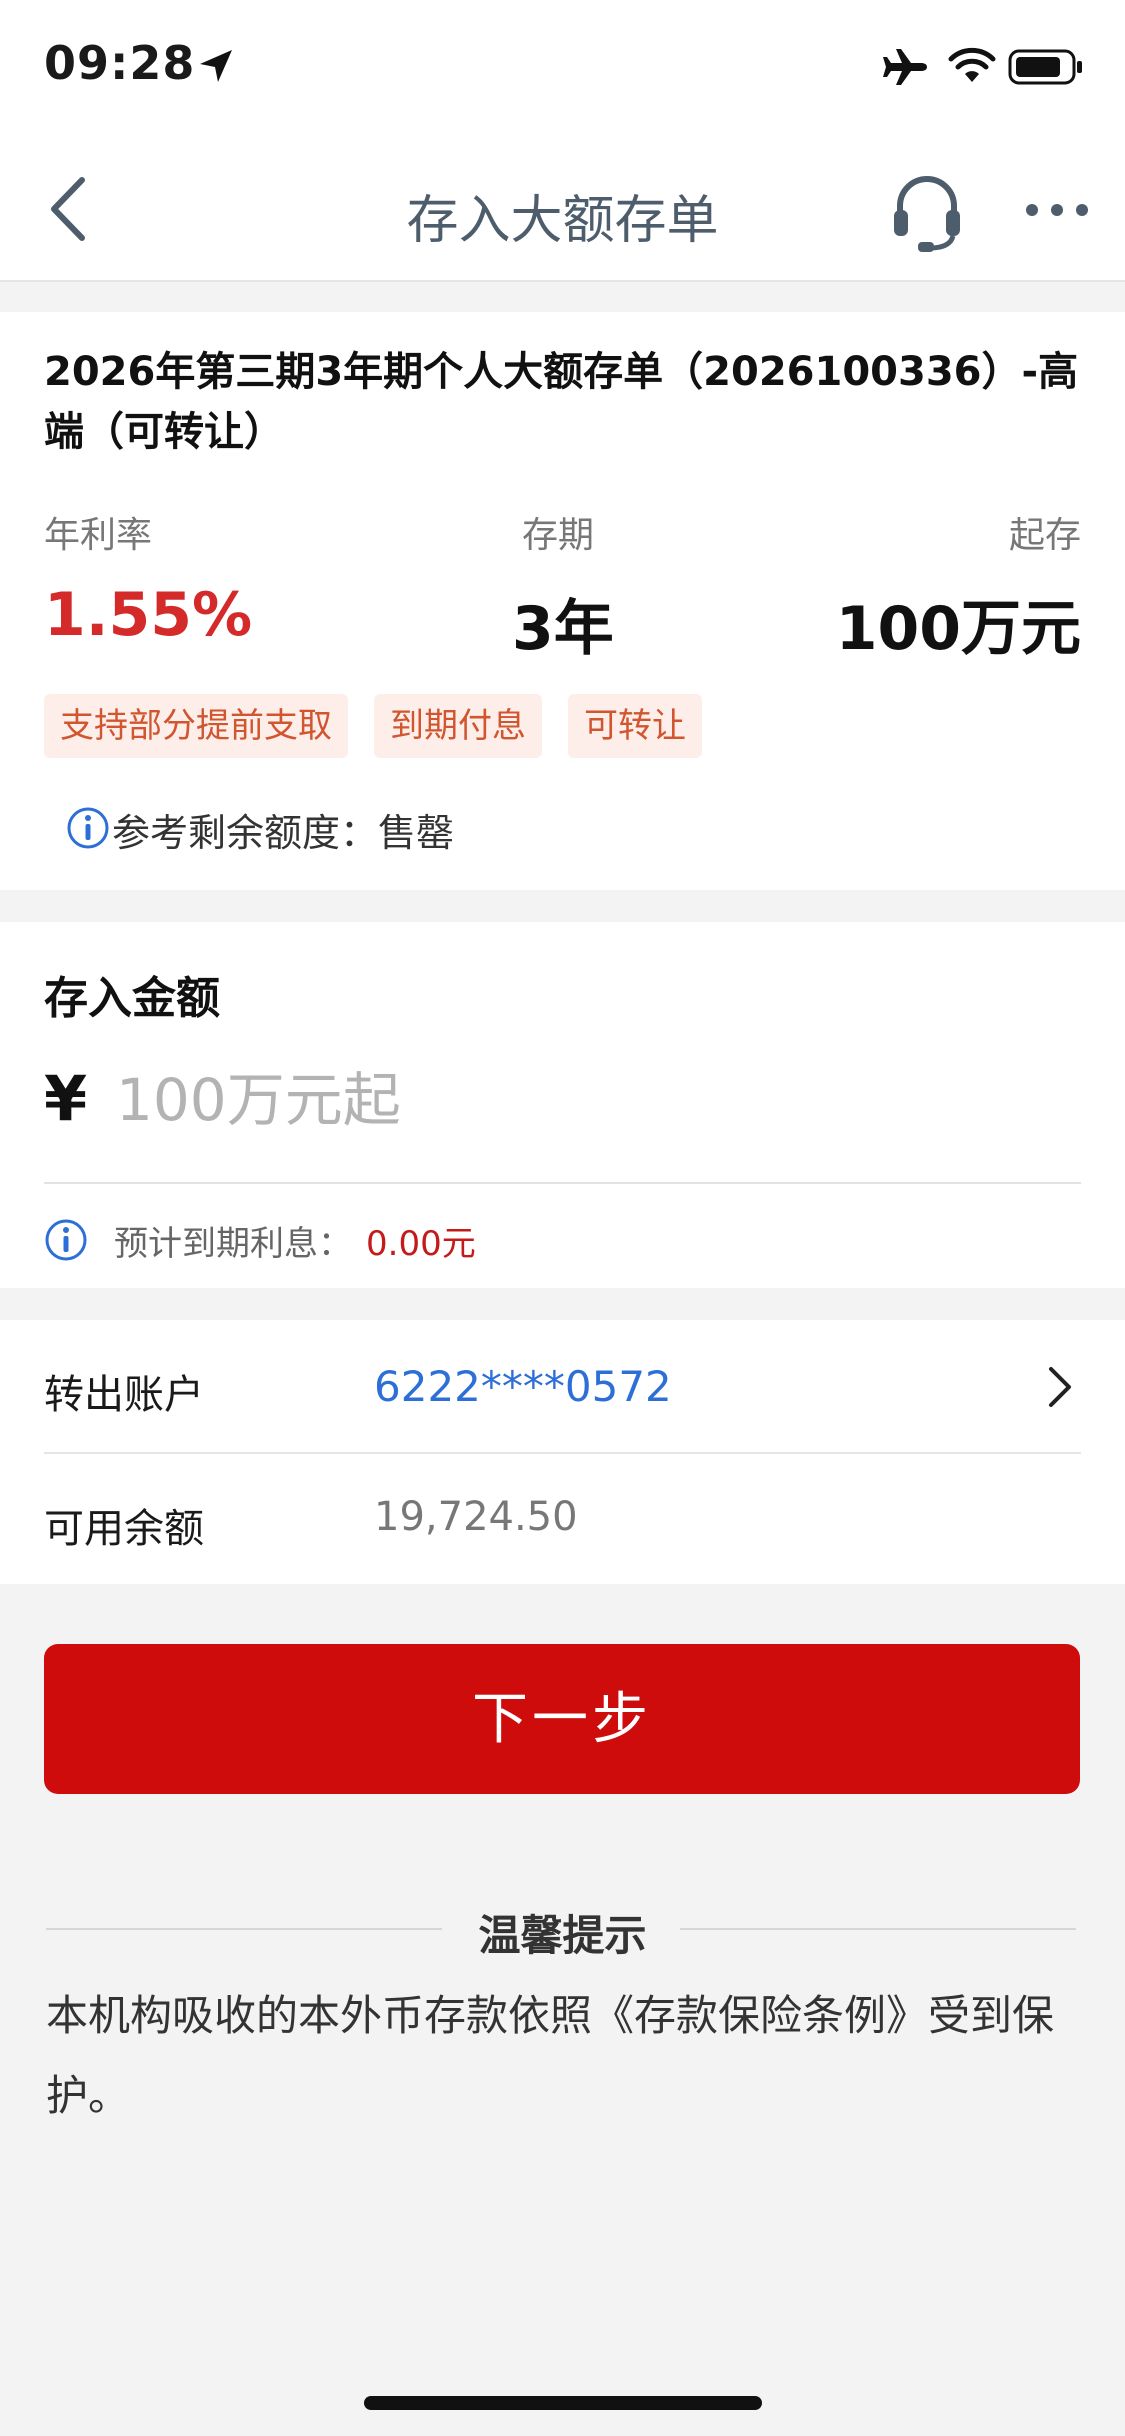  What do you see at coordinates (66, 1098) in the screenshot?
I see `currency-symbol: ¥` at bounding box center [66, 1098].